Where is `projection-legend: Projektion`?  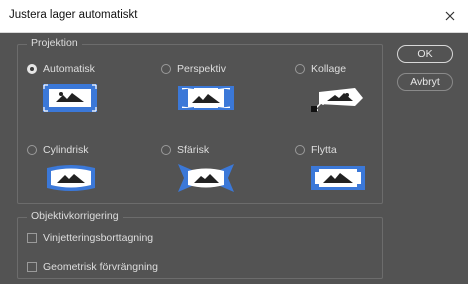 projection-legend: Projektion is located at coordinates (54, 43).